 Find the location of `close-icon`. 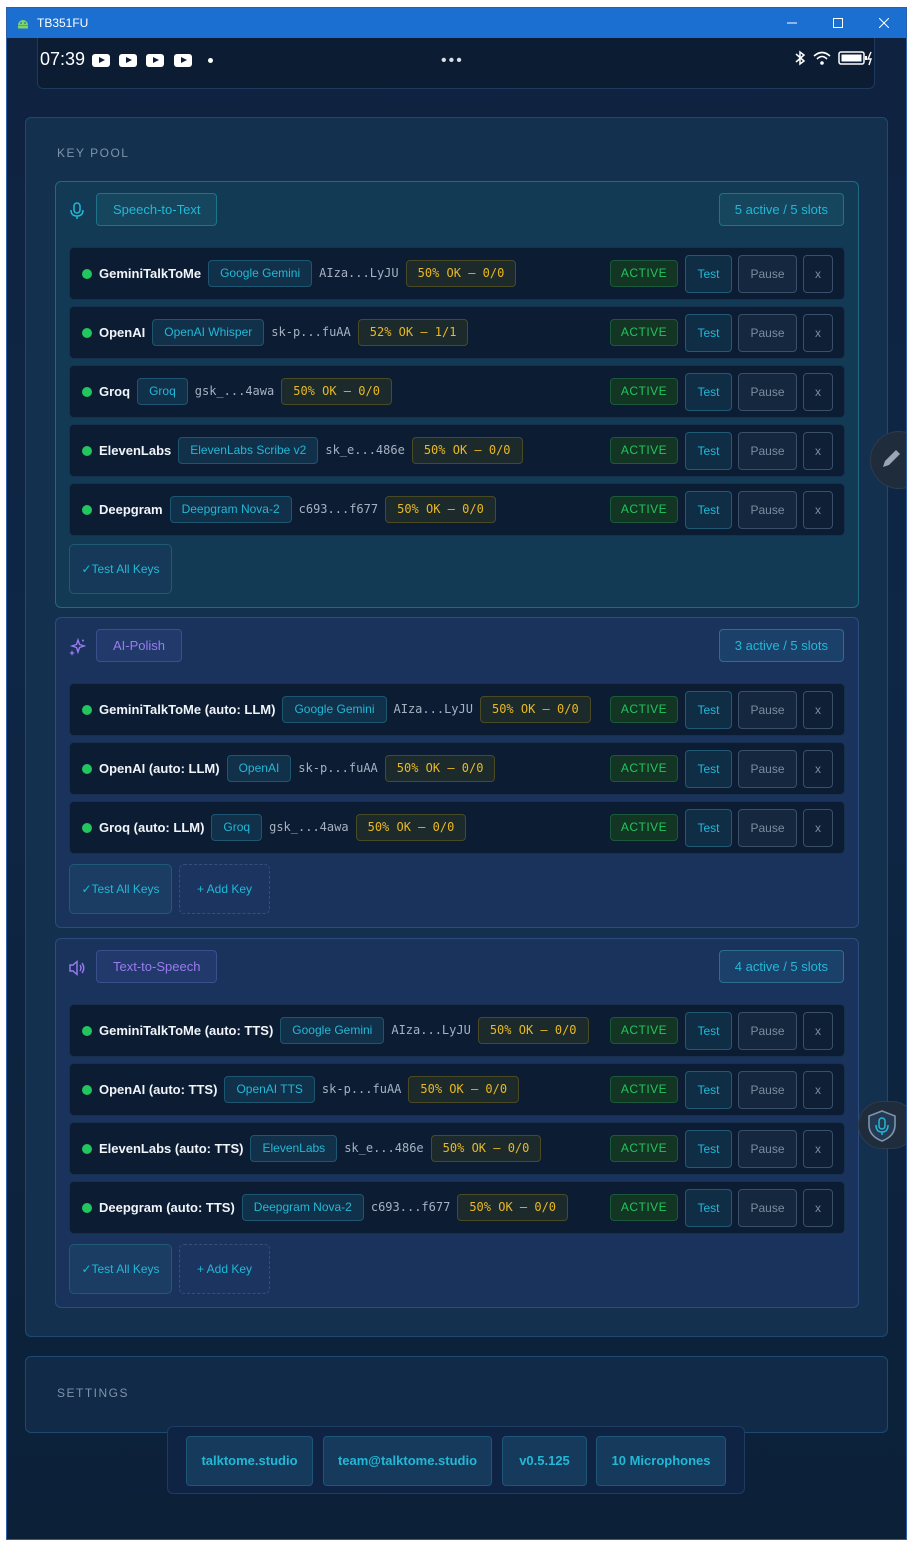

close-icon is located at coordinates (884, 23).